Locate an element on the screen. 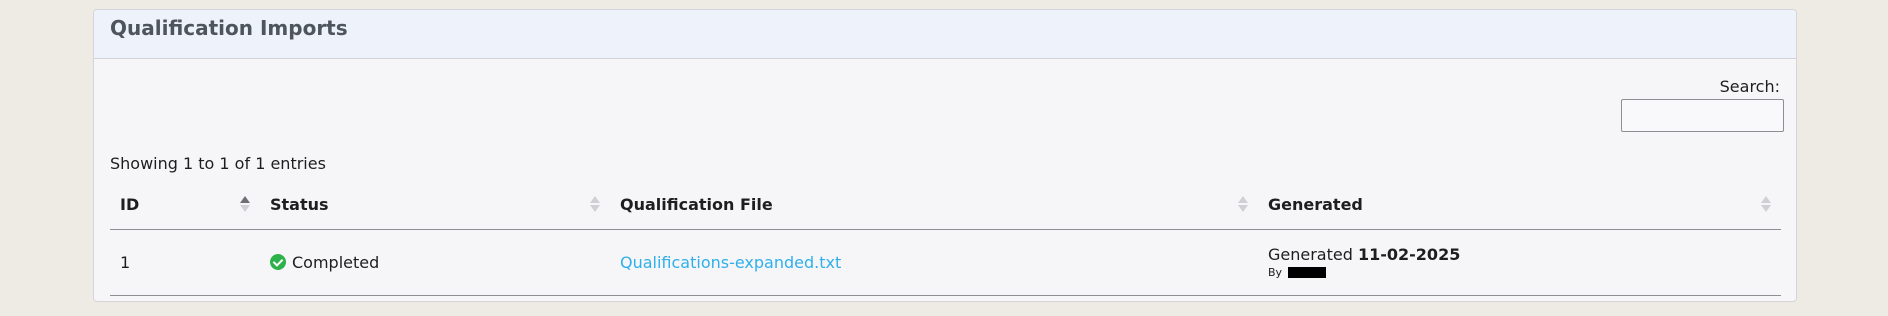 Image resolution: width=1888 pixels, height=316 pixels. table-info: Showing 1 to 1 of 1 entries is located at coordinates (218, 163).